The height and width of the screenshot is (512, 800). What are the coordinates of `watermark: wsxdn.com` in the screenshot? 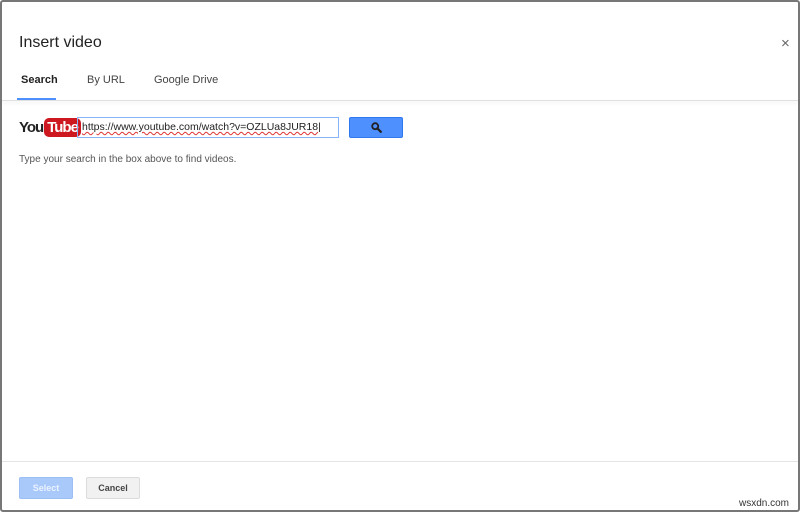 It's located at (764, 503).